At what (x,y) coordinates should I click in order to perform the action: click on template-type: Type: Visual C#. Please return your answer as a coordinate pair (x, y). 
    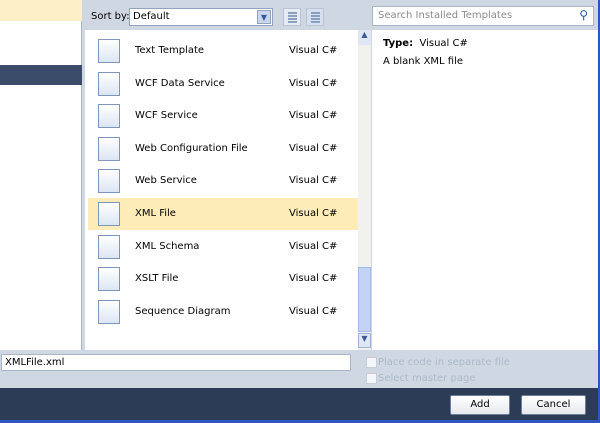
    Looking at the image, I should click on (425, 43).